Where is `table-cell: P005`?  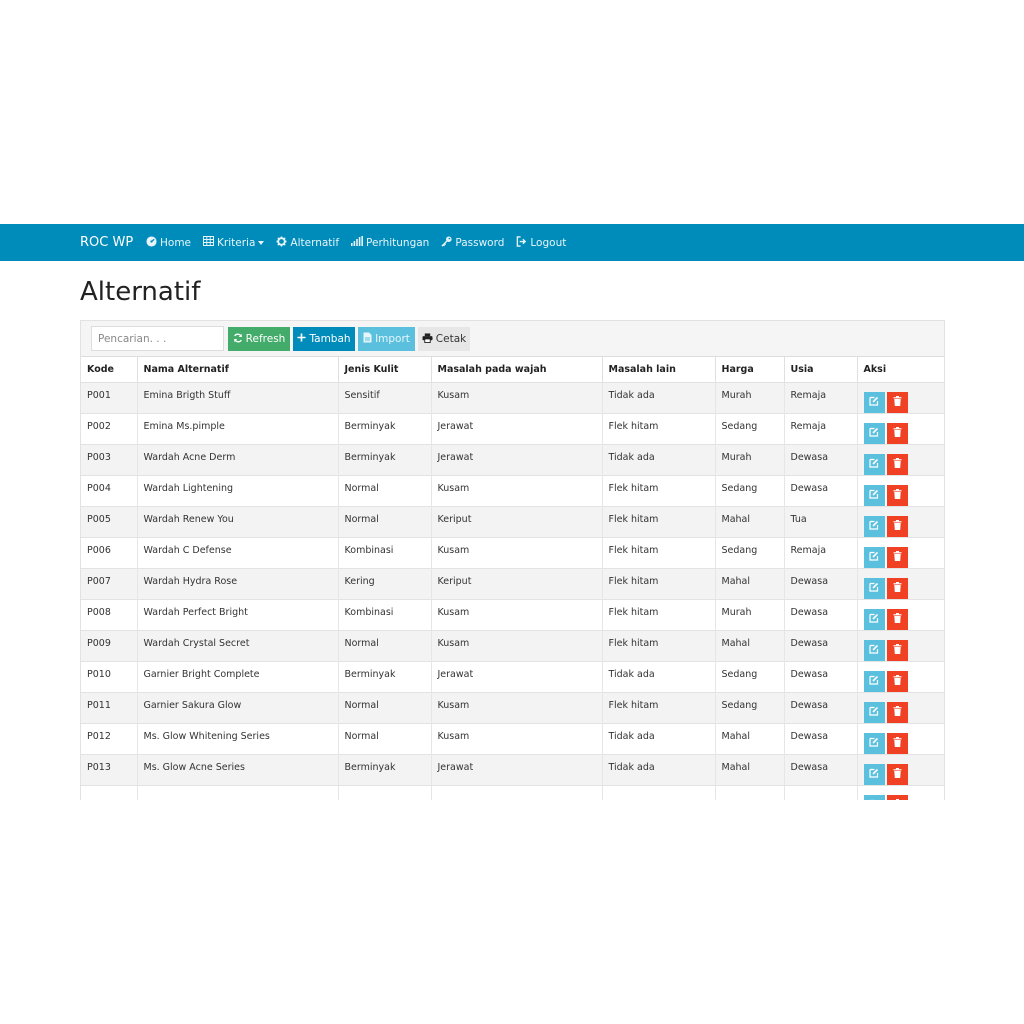
table-cell: P005 is located at coordinates (109, 522).